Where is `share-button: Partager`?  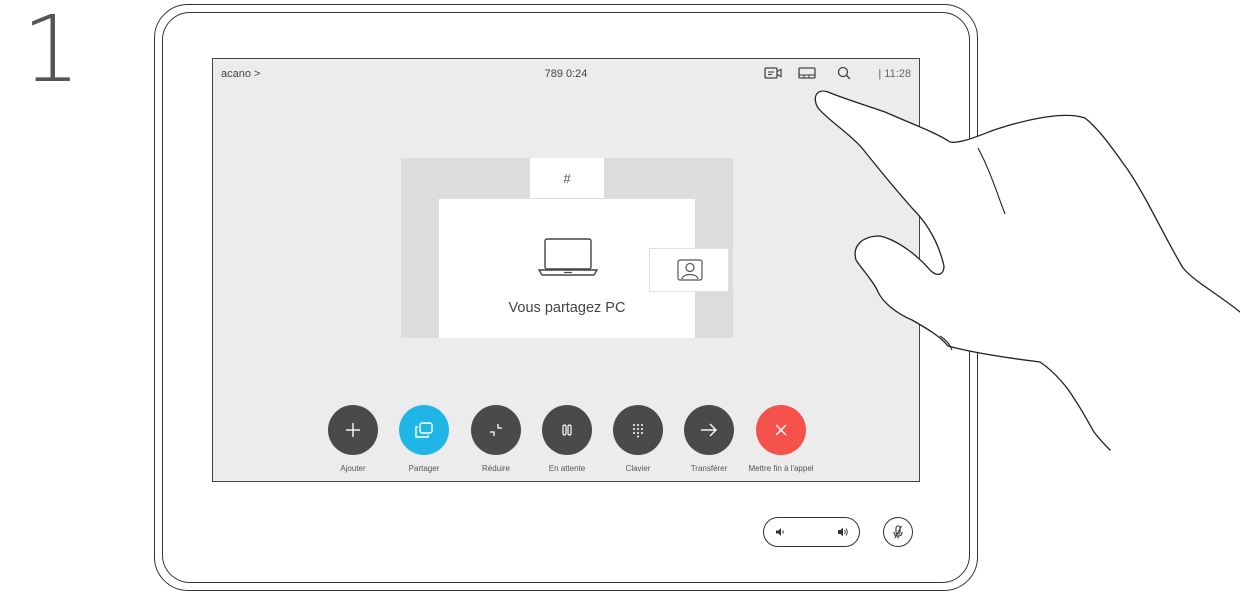 share-button: Partager is located at coordinates (424, 439).